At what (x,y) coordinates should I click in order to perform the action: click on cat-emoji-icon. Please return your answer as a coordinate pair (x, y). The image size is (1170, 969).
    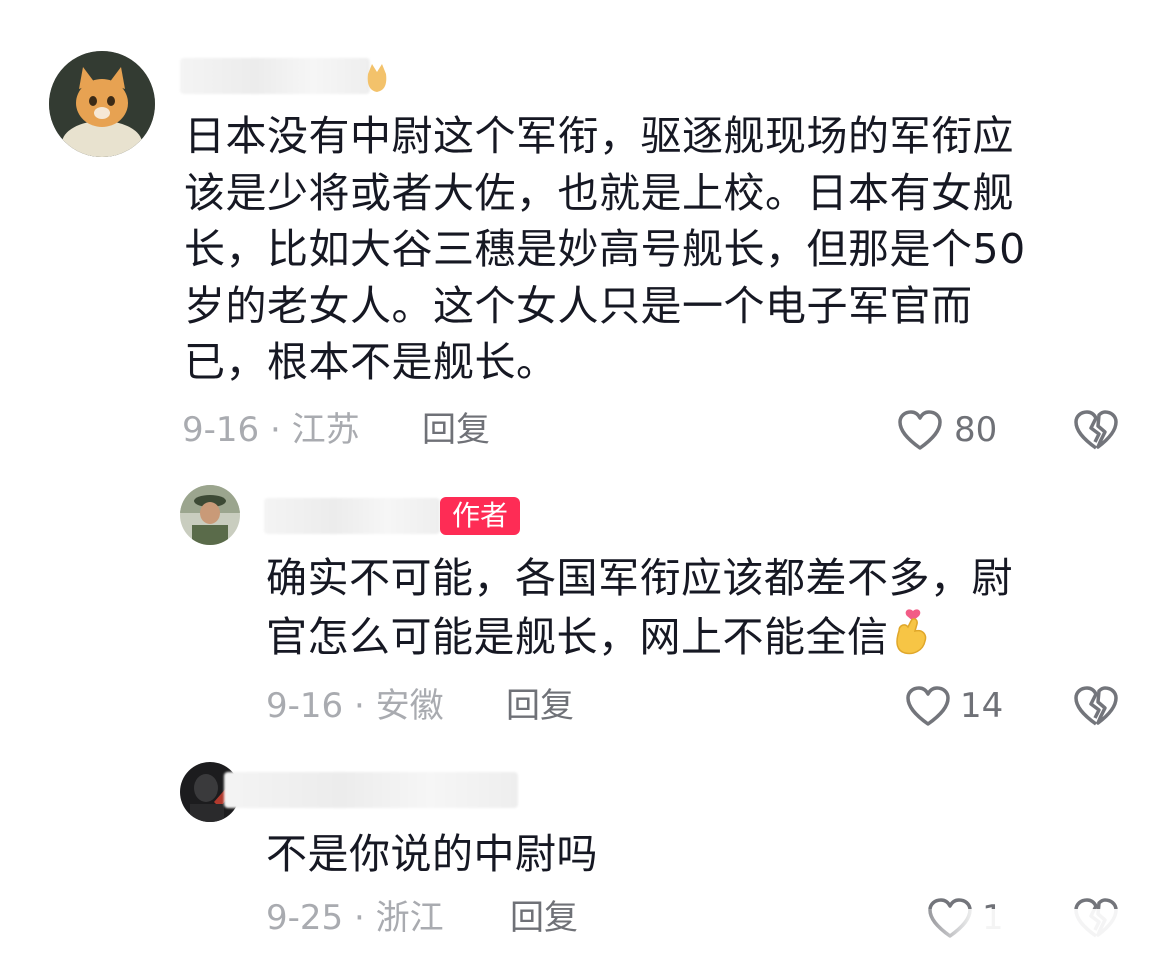
    Looking at the image, I should click on (377, 78).